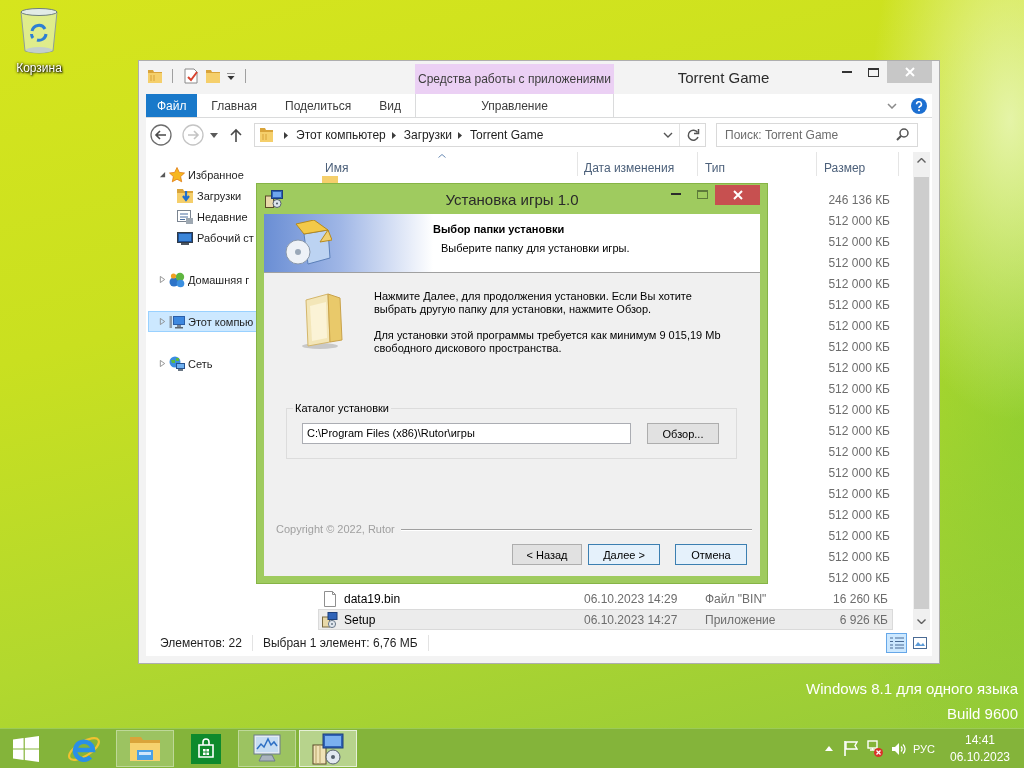  What do you see at coordinates (605, 619) in the screenshot?
I see `file-row: Setup 06.10.2023 14:27 Приложение 6 926 КБ` at bounding box center [605, 619].